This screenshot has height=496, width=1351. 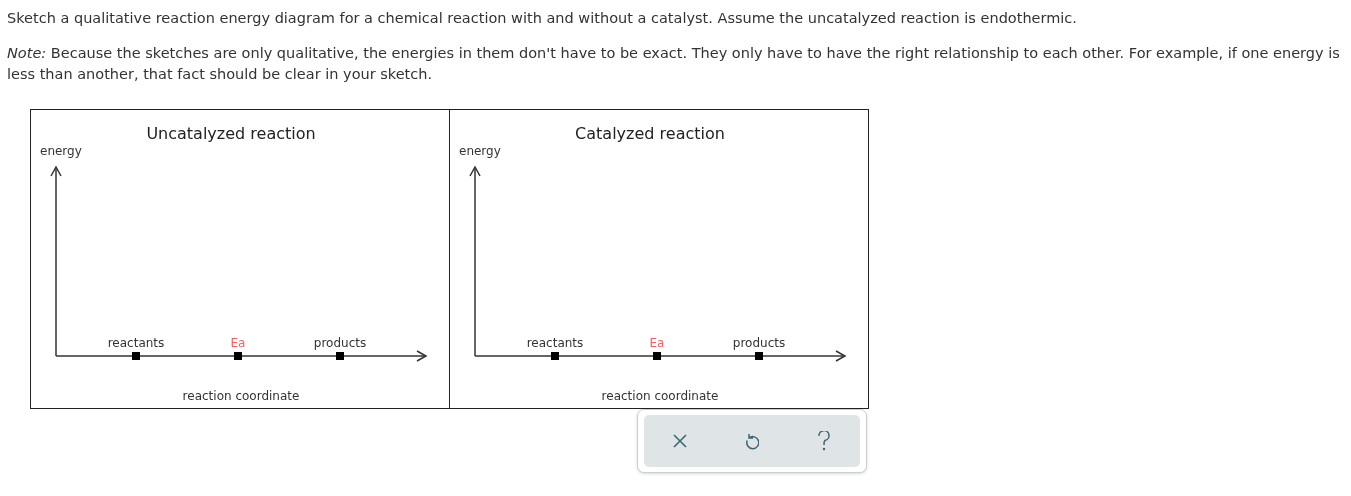 I want to click on clear-button, so click(x=680, y=441).